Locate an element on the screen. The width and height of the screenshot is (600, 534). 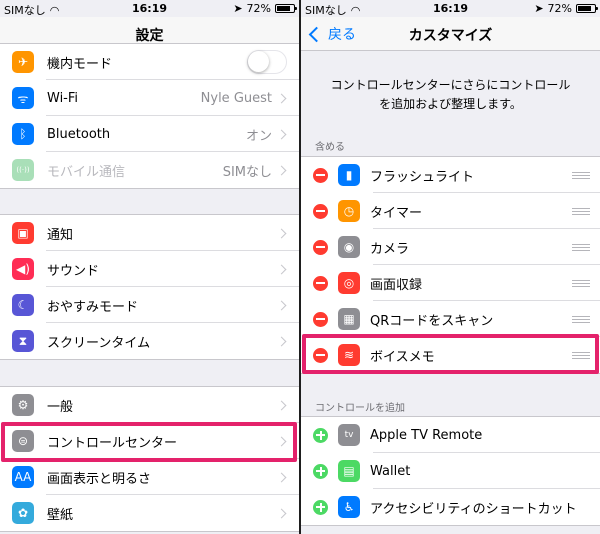
qr-icon: ▦ is located at coordinates (349, 319).